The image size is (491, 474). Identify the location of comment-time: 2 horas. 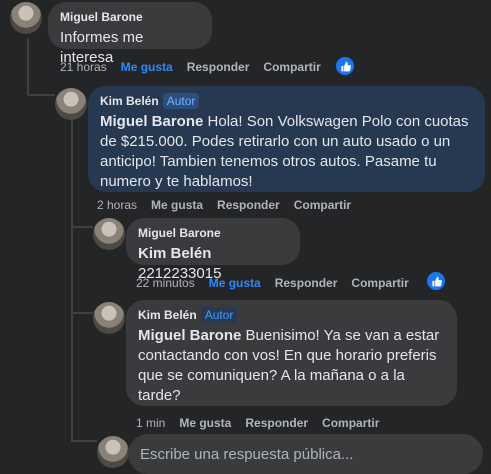
(117, 205).